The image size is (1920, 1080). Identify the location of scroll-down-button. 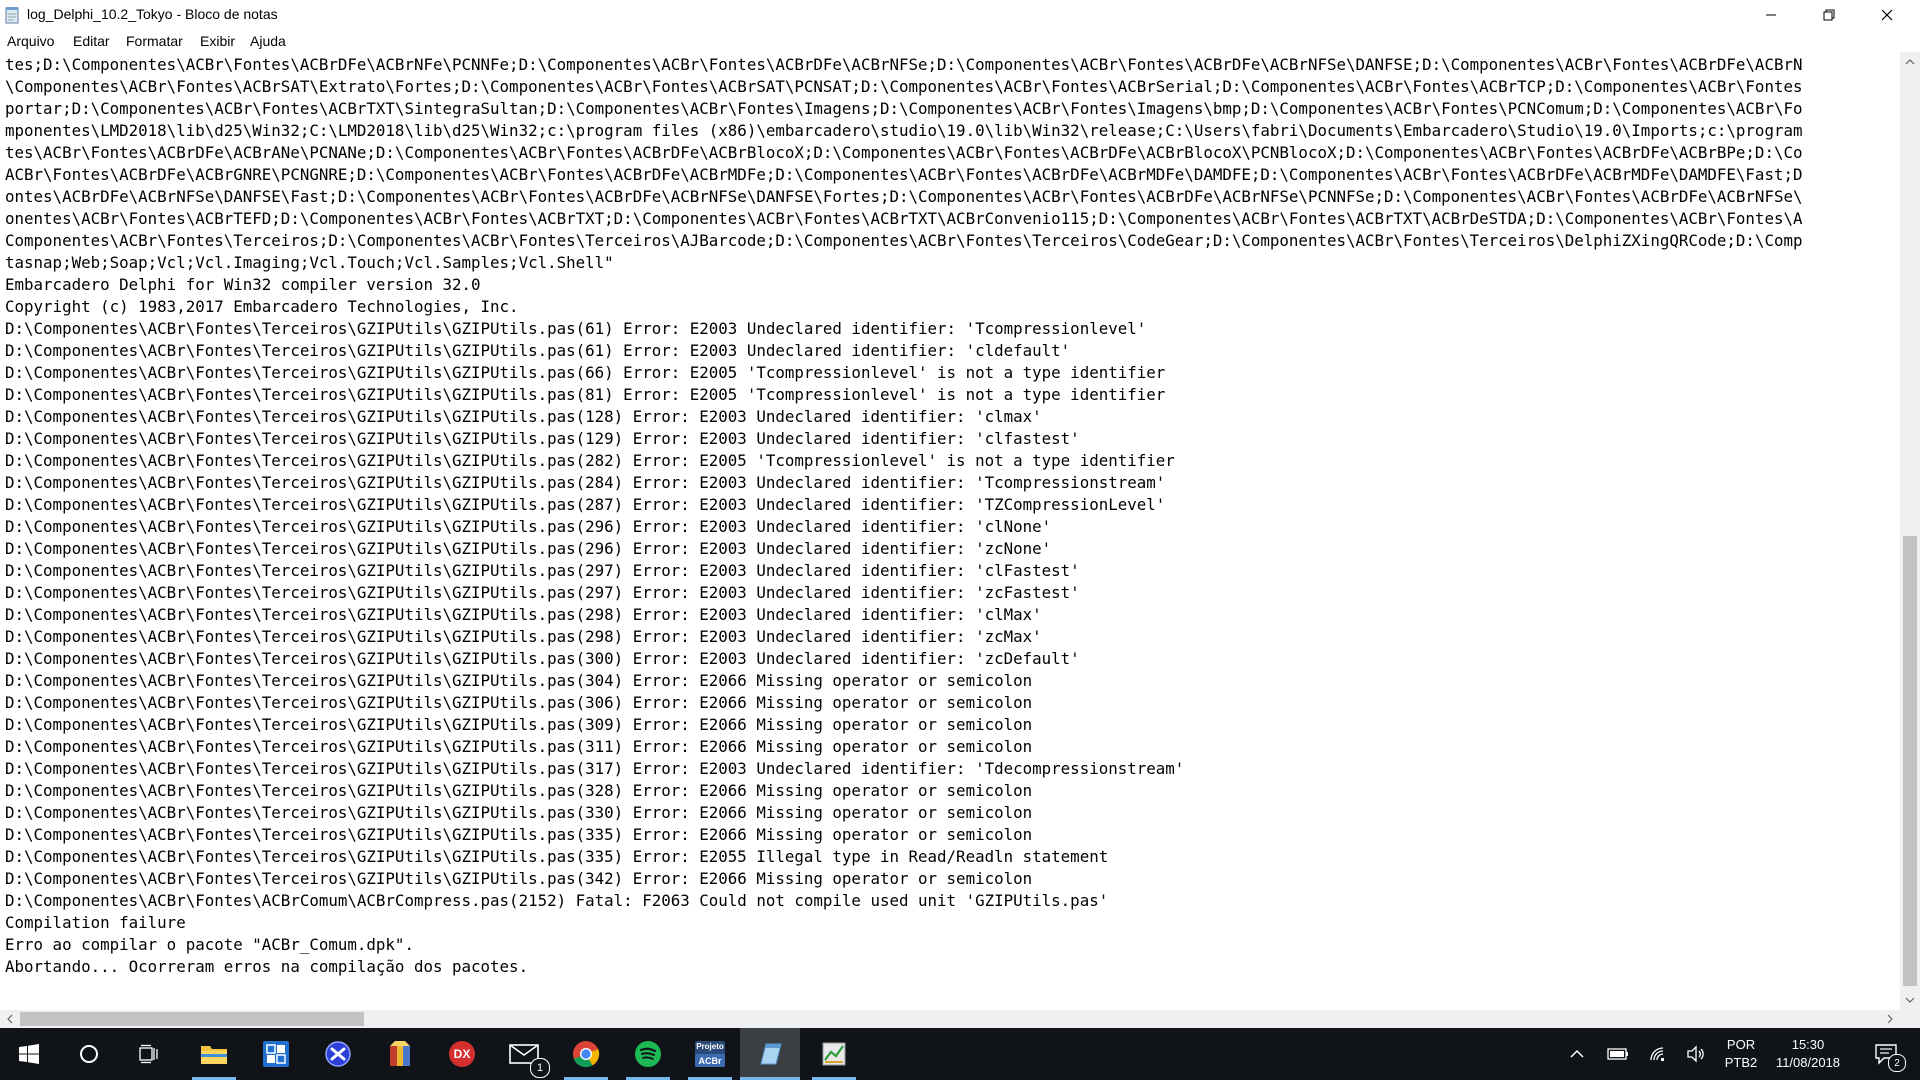
(1910, 1000).